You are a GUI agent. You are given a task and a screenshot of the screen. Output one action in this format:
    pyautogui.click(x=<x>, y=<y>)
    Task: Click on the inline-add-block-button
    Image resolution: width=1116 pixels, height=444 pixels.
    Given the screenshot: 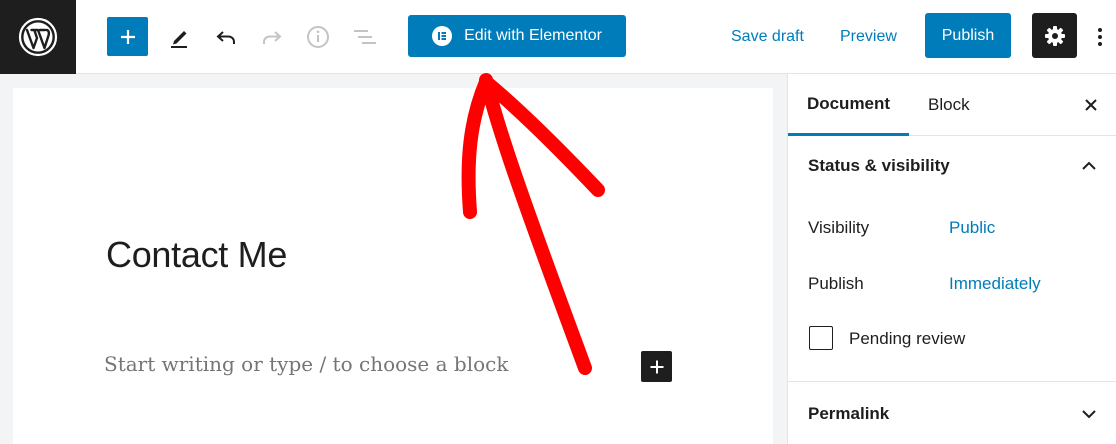 What is the action you would take?
    pyautogui.click(x=656, y=366)
    